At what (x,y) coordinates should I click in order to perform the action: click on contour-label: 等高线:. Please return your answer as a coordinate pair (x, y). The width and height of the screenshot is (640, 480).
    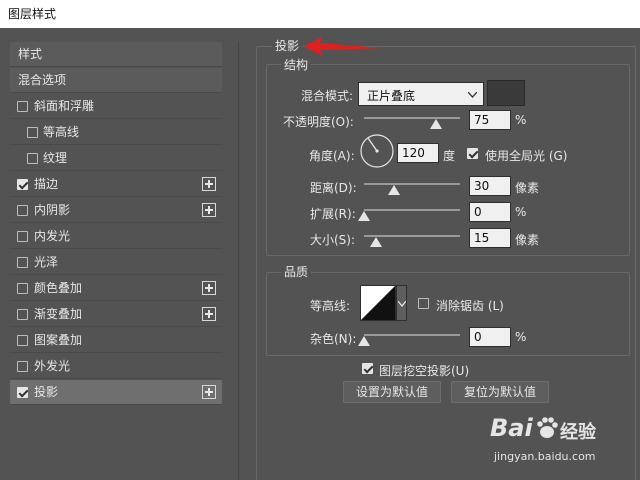
    Looking at the image, I should click on (330, 306).